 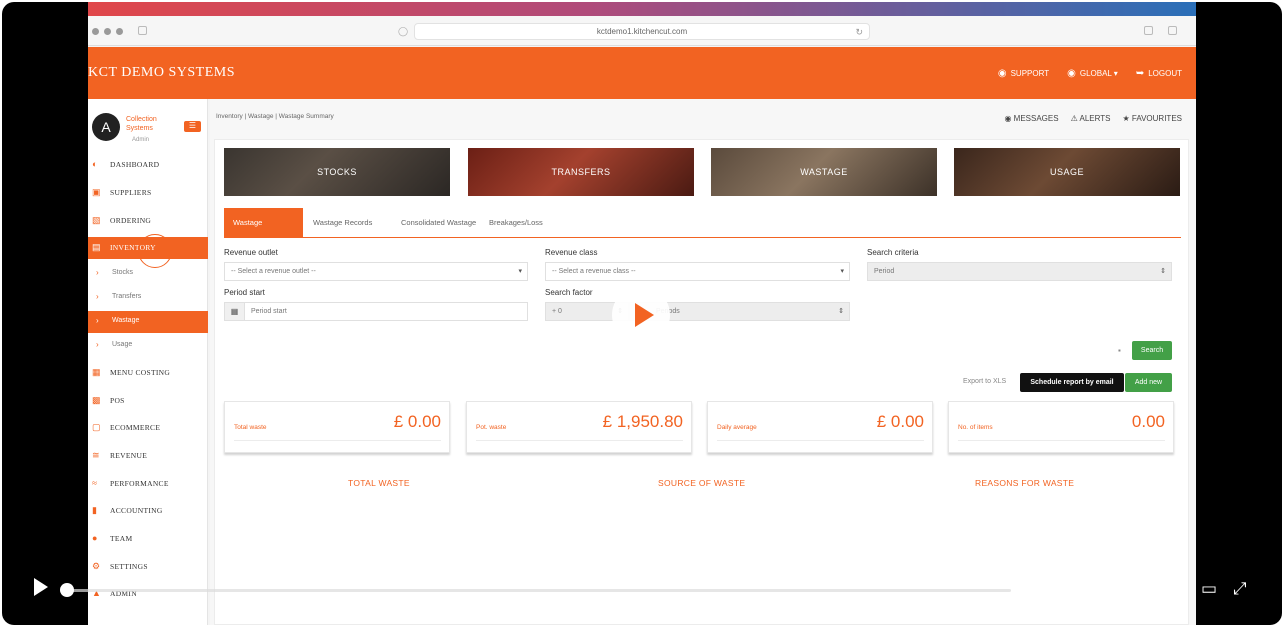 I want to click on global-menu: ◉ GLOBAL ▾, so click(x=1092, y=73).